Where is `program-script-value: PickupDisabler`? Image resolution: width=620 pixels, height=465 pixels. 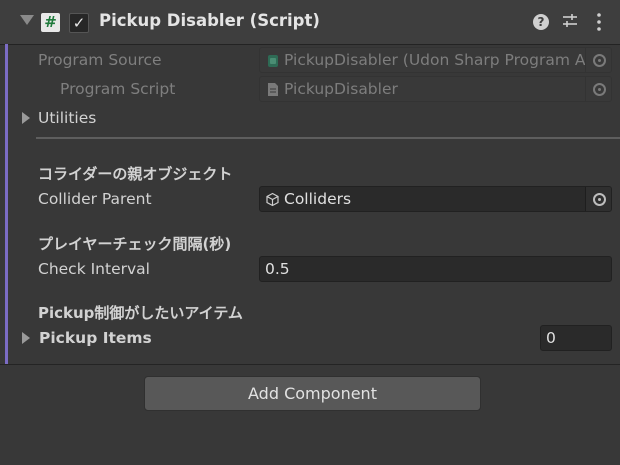
program-script-value: PickupDisabler is located at coordinates (341, 89).